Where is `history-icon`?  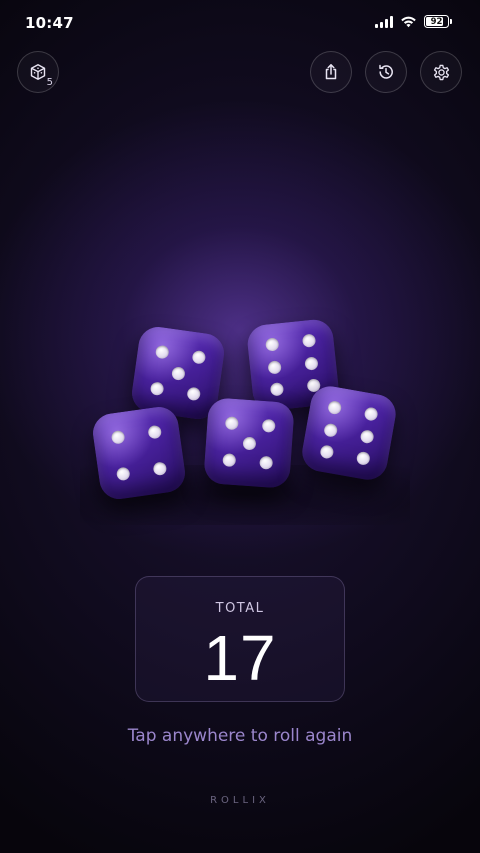 history-icon is located at coordinates (386, 71).